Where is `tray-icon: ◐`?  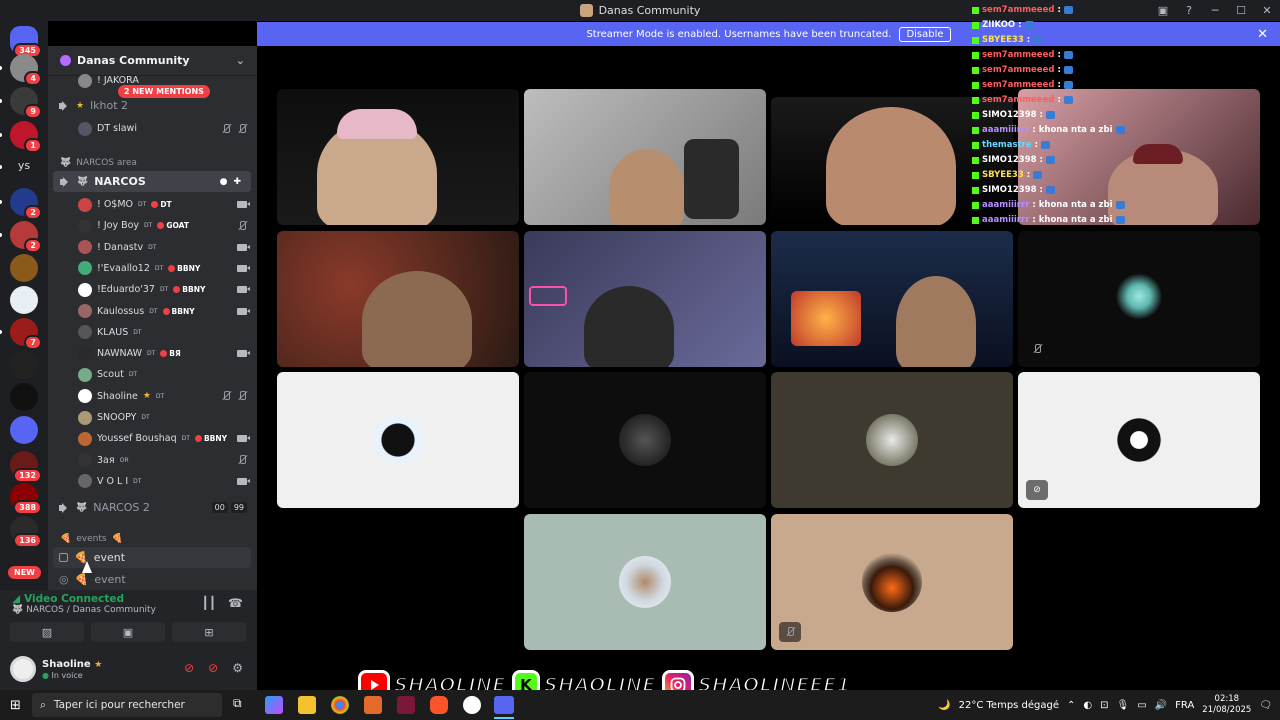 tray-icon: ◐ is located at coordinates (1087, 705).